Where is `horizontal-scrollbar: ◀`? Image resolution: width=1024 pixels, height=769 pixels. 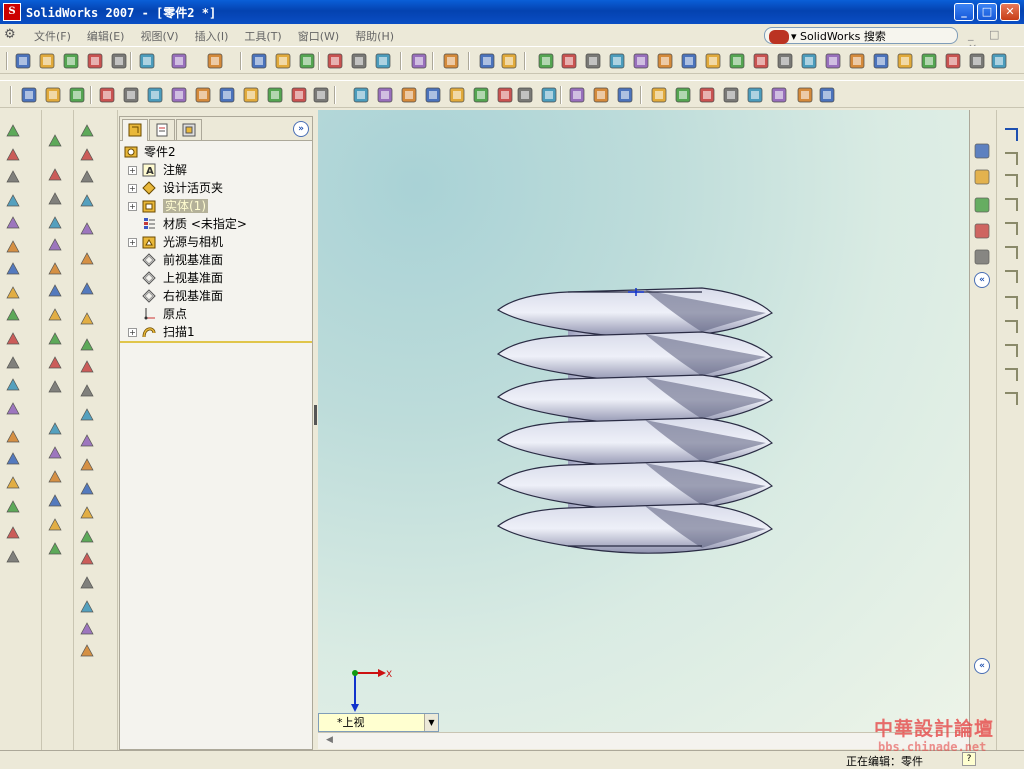
horizontal-scrollbar: ◀ is located at coordinates (643, 740).